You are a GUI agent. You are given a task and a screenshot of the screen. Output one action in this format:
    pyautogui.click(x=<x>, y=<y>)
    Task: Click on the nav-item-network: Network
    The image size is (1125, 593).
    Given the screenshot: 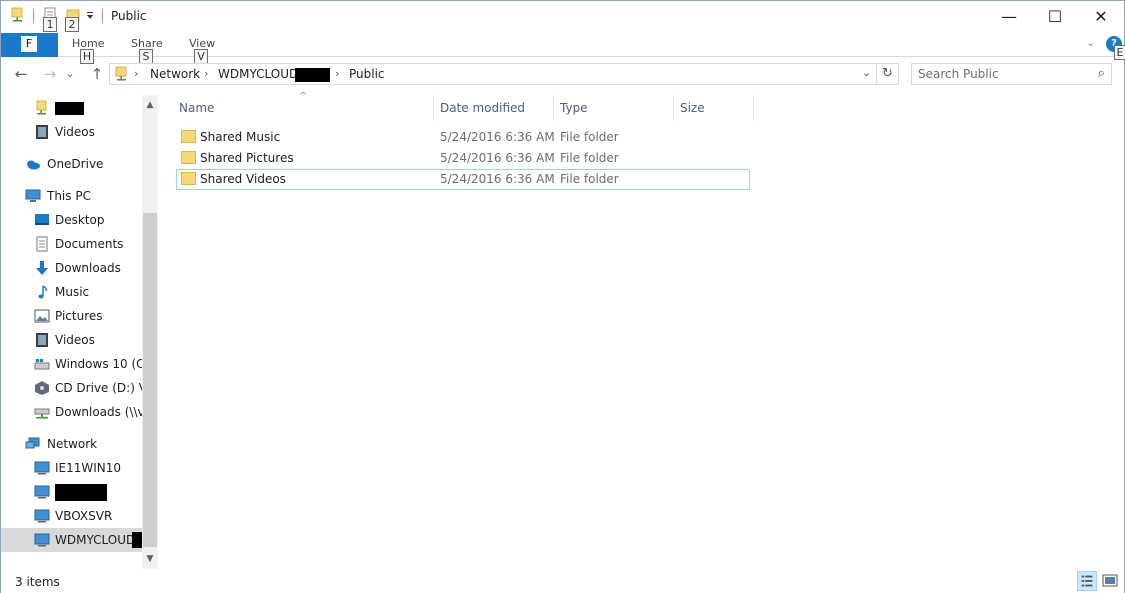 What is the action you would take?
    pyautogui.click(x=71, y=444)
    